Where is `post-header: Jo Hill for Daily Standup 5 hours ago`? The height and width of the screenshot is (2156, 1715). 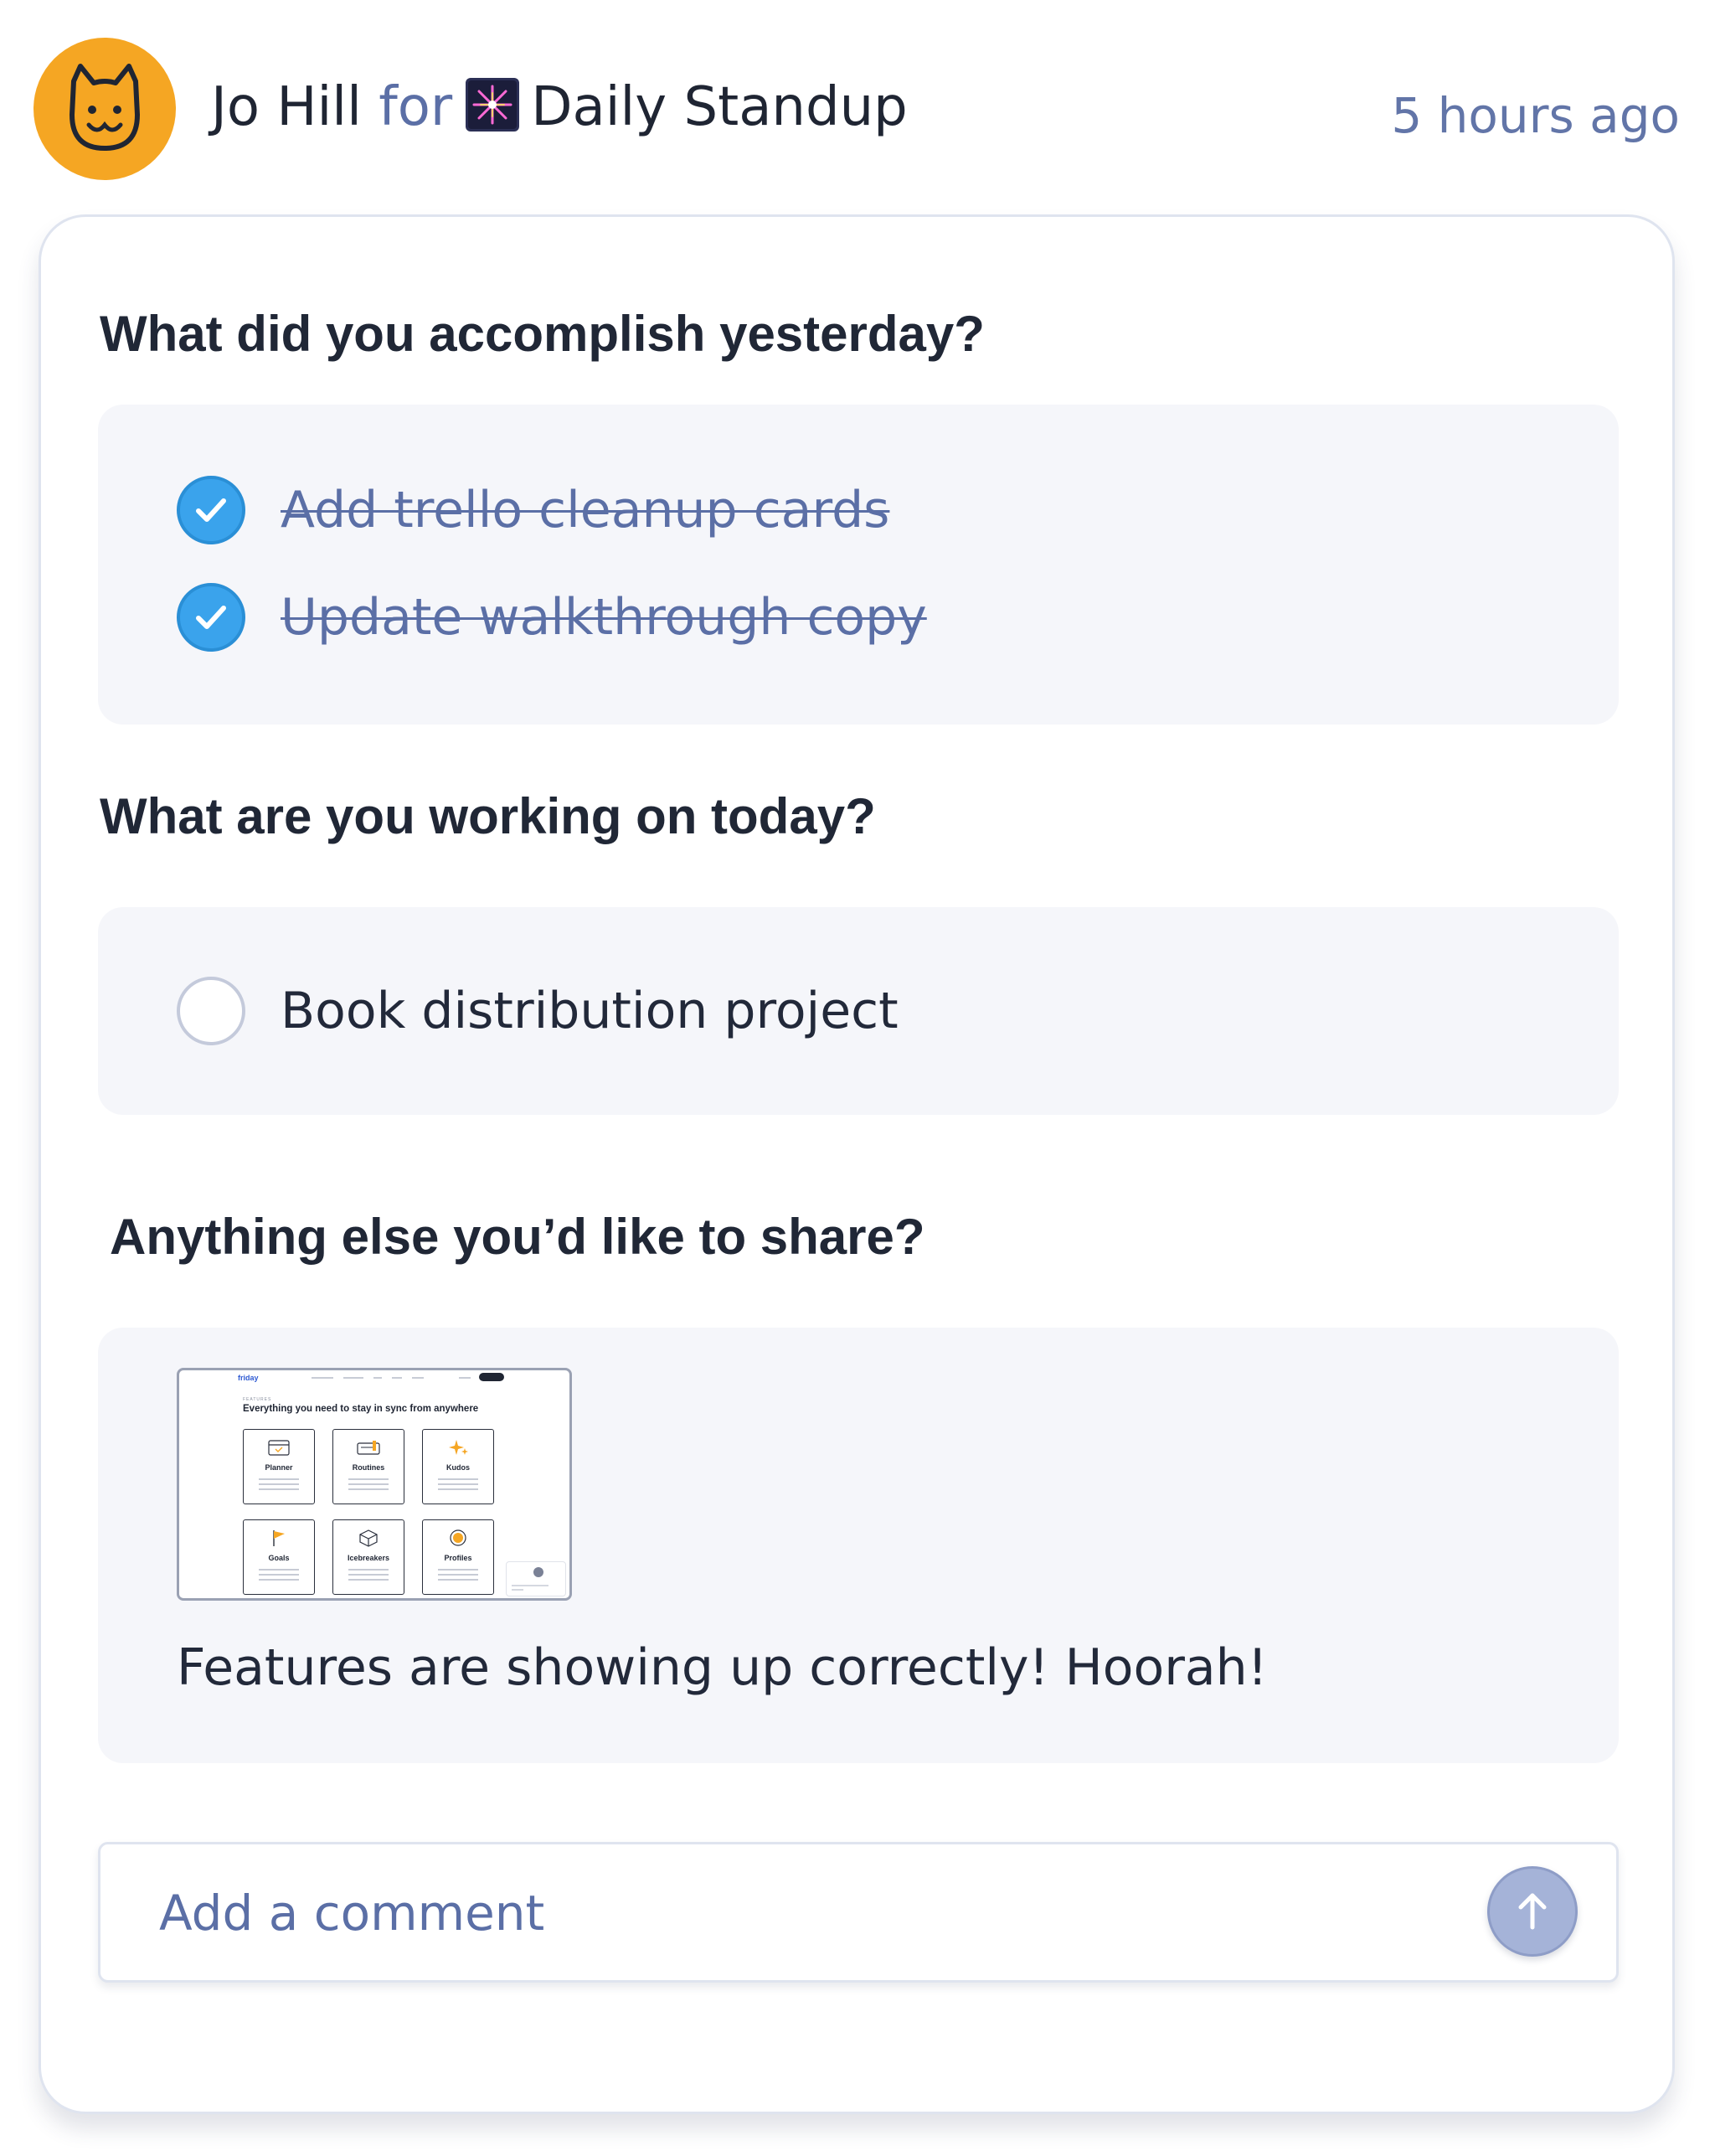
post-header: Jo Hill for Daily Standup 5 hours ago is located at coordinates (857, 105).